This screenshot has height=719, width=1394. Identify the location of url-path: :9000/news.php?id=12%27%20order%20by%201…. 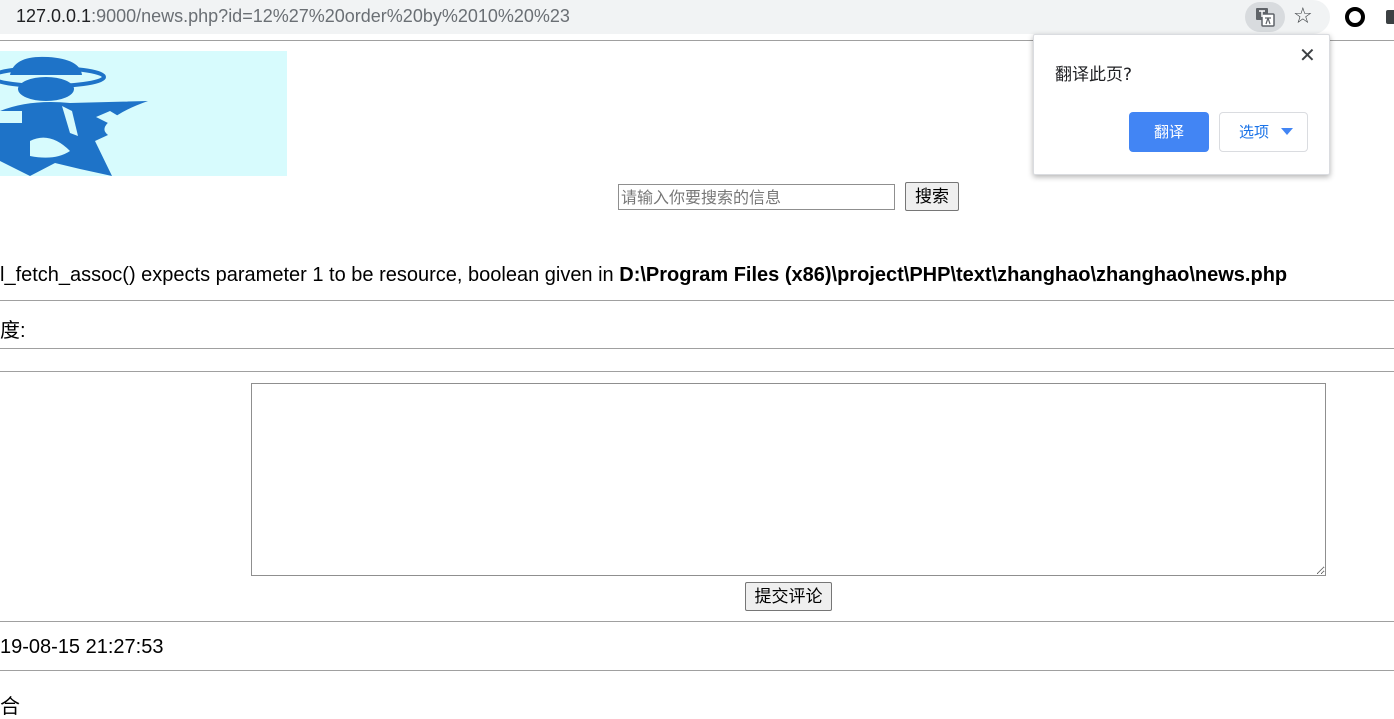
(330, 16).